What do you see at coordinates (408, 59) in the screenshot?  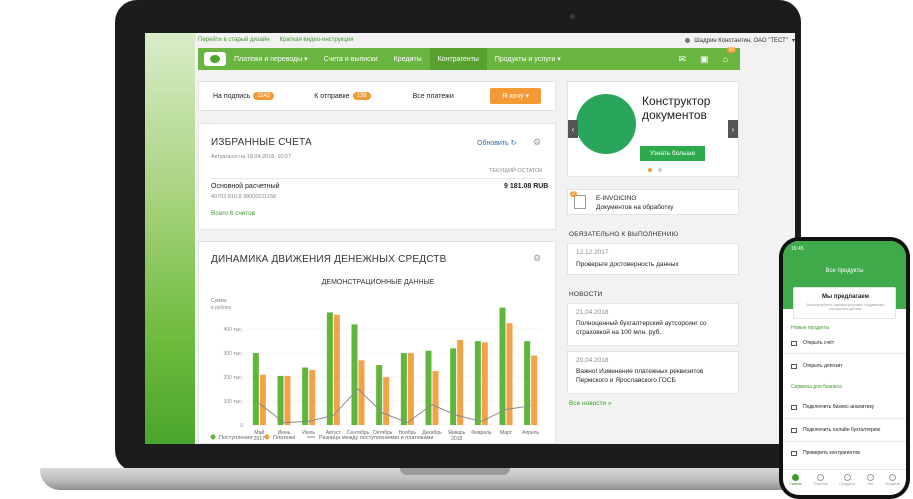 I see `nav-credits: Кредиты` at bounding box center [408, 59].